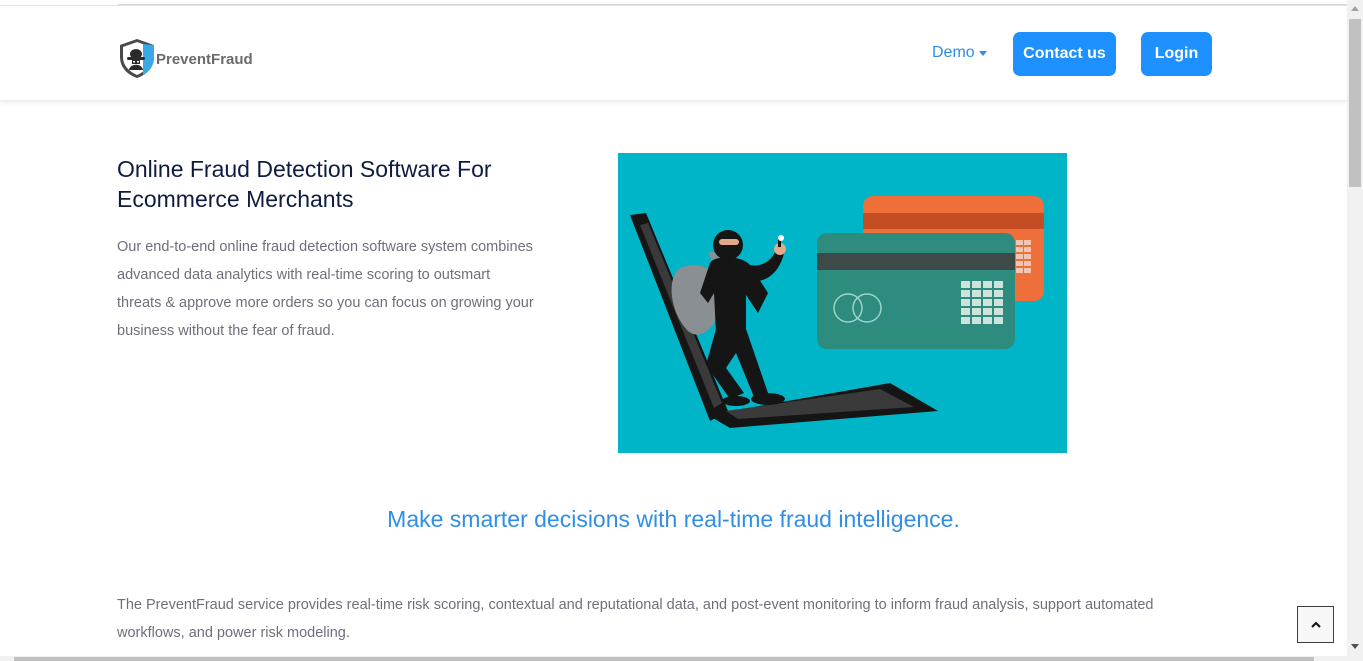  What do you see at coordinates (1355, 330) in the screenshot?
I see `vertical-scrollbar` at bounding box center [1355, 330].